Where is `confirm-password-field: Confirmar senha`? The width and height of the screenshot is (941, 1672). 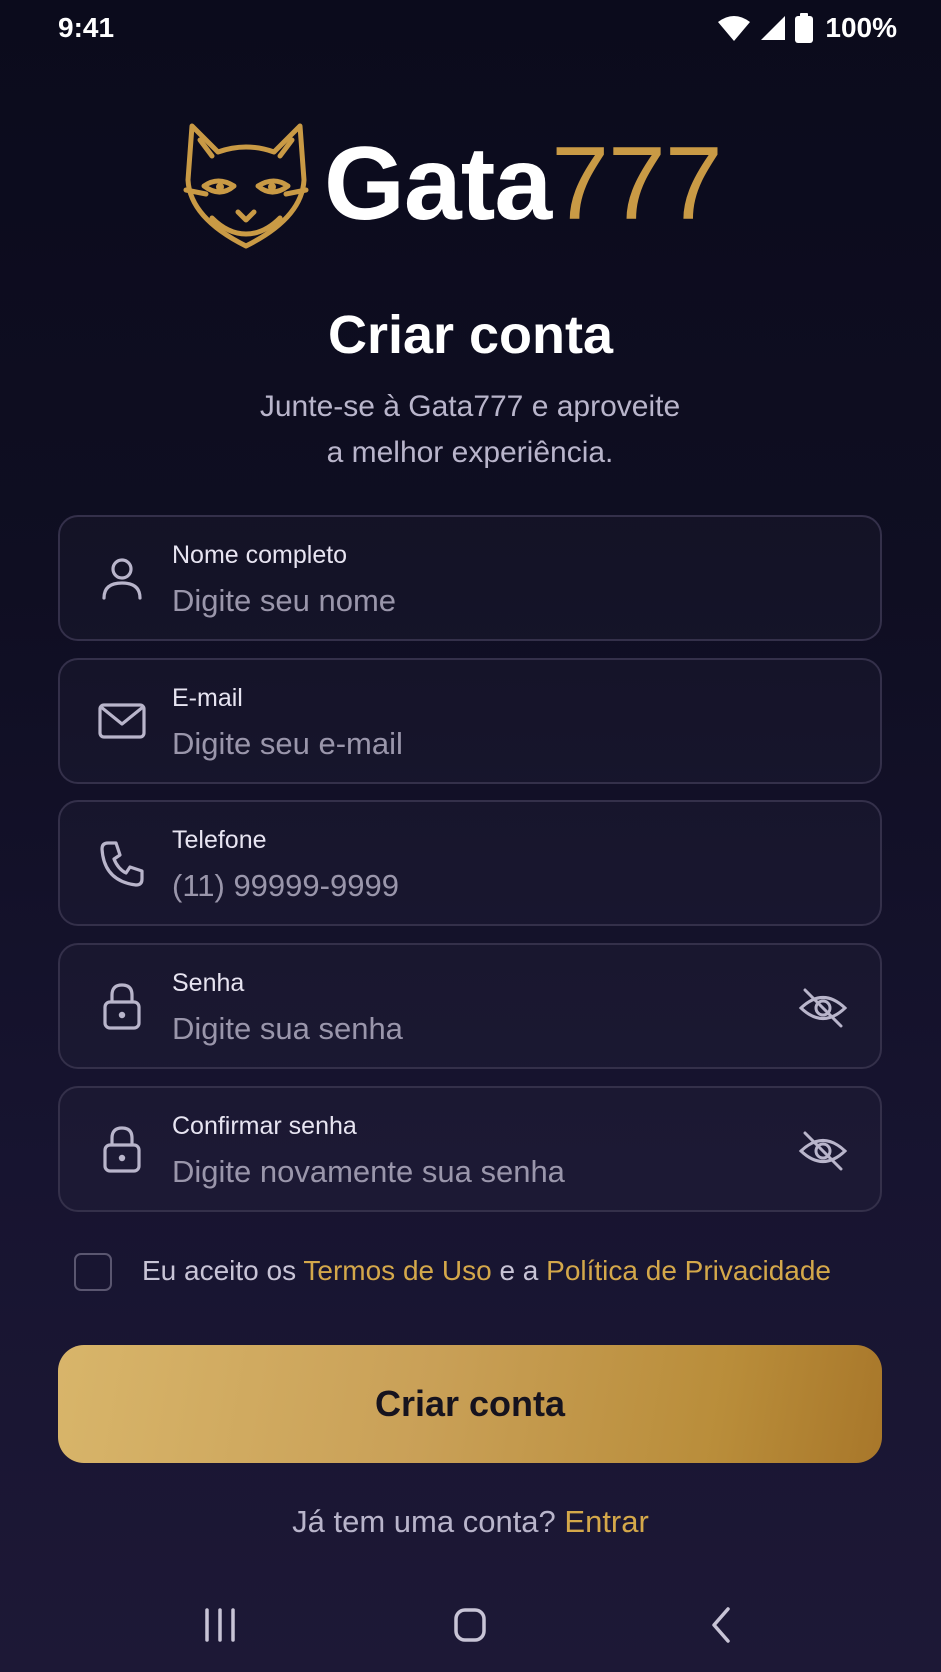 confirm-password-field: Confirmar senha is located at coordinates (470, 1149).